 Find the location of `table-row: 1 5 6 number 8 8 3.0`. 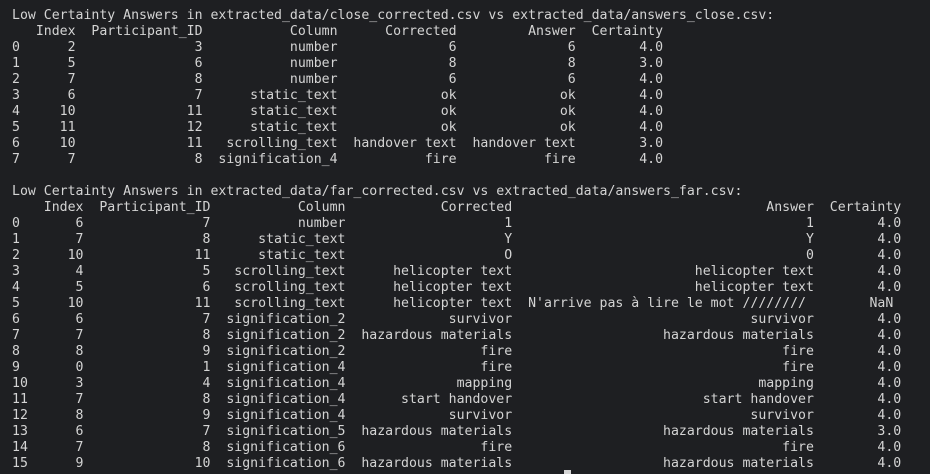

table-row: 1 5 6 number 8 8 3.0 is located at coordinates (338, 63).